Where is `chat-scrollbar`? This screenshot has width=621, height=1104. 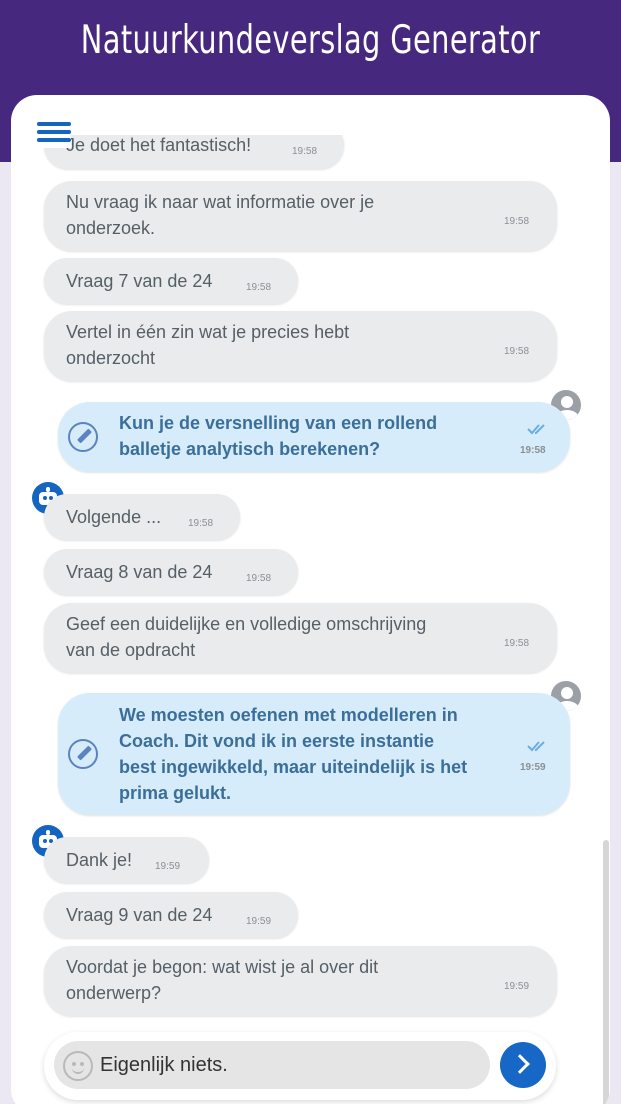
chat-scrollbar is located at coordinates (606, 972).